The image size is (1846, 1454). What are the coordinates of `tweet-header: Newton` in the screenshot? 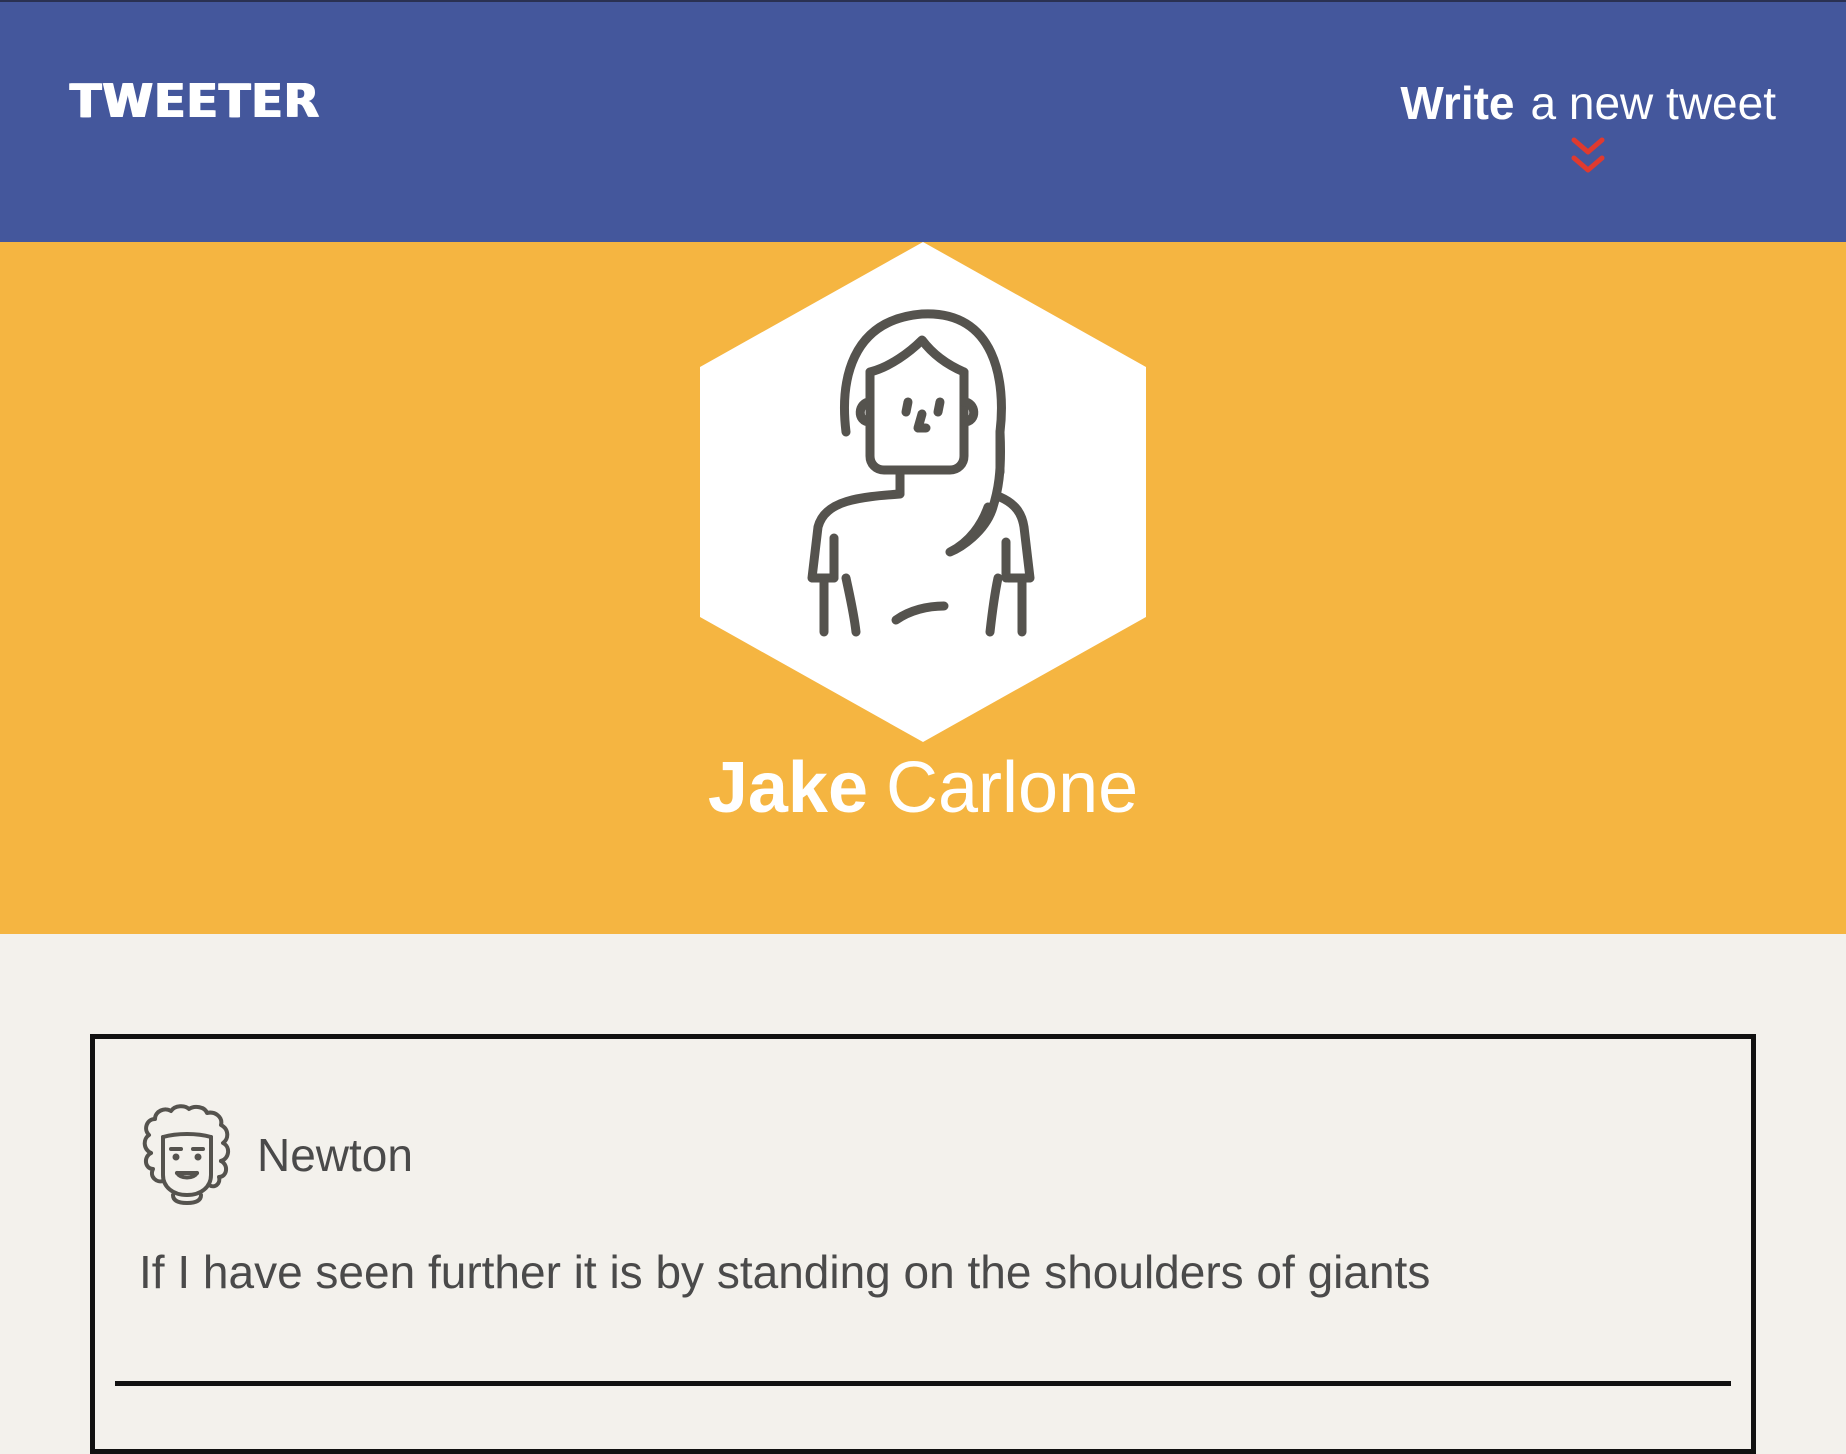 It's located at (275, 1155).